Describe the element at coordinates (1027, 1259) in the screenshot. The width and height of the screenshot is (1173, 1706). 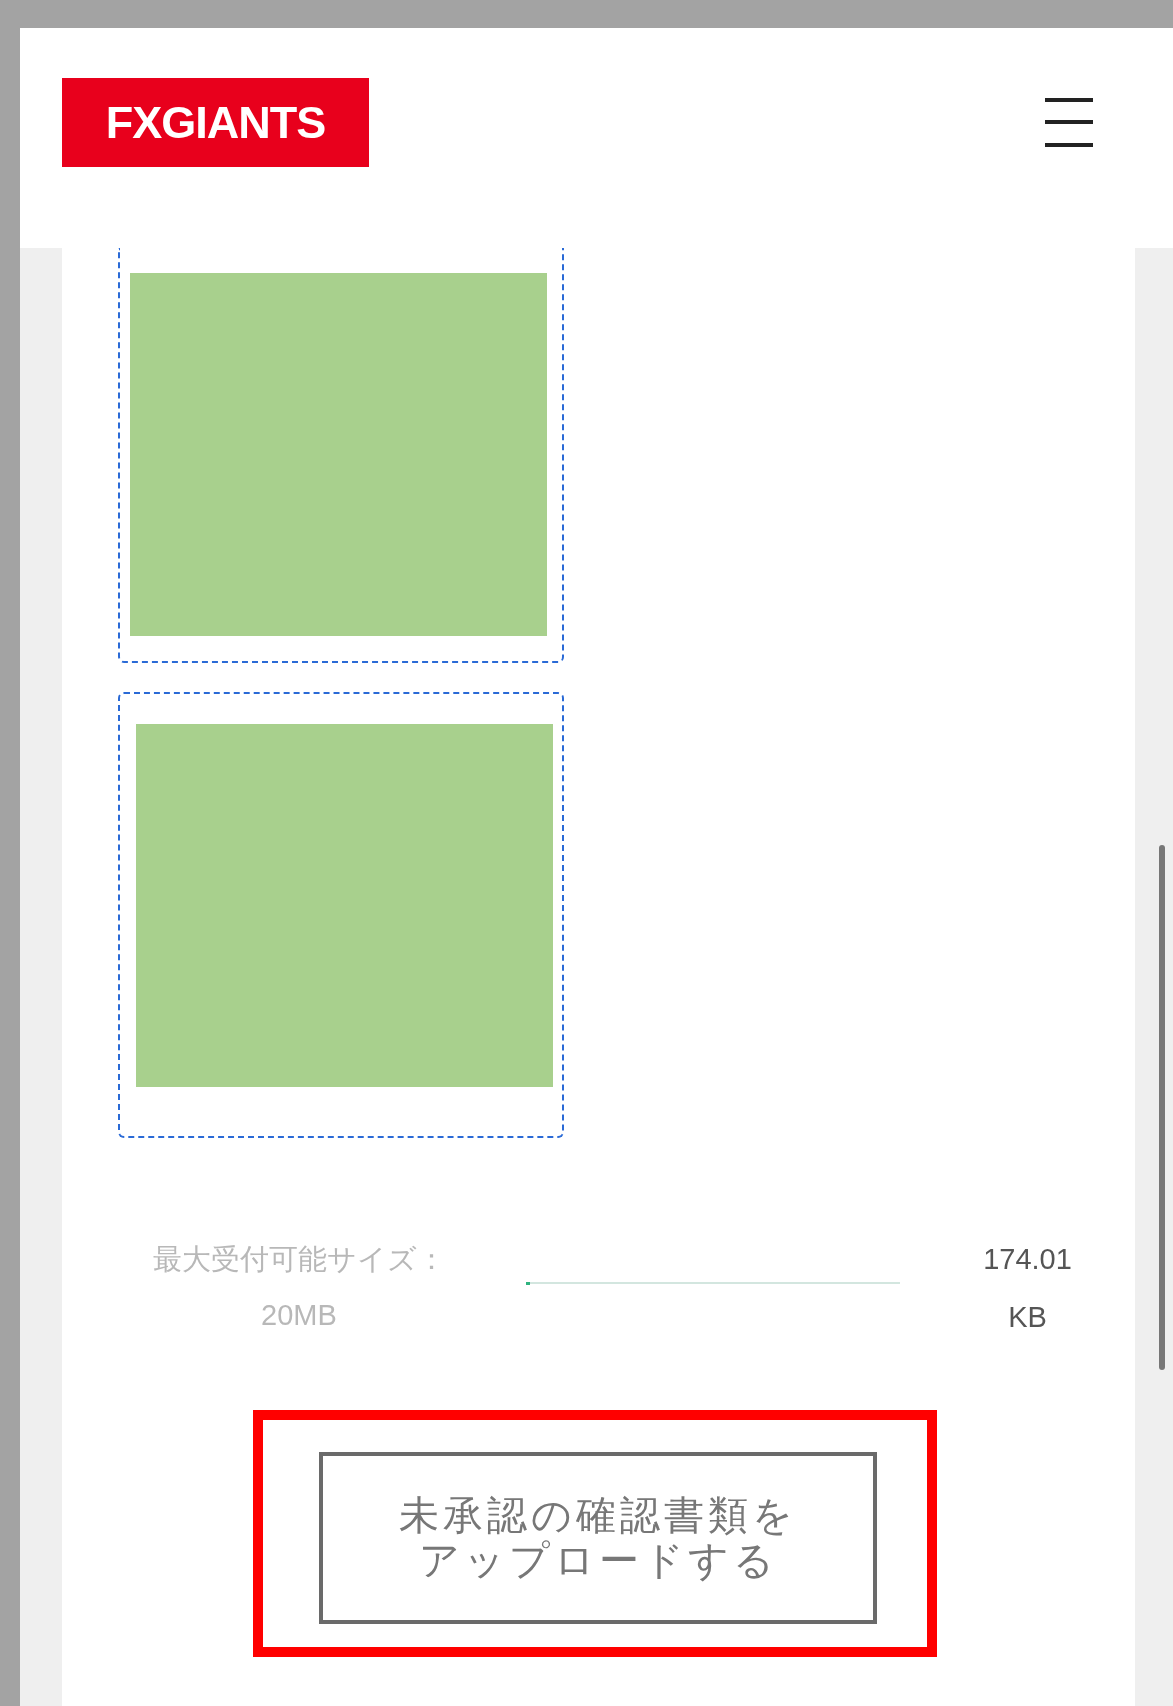
I see `file-size-value: 174.01` at that location.